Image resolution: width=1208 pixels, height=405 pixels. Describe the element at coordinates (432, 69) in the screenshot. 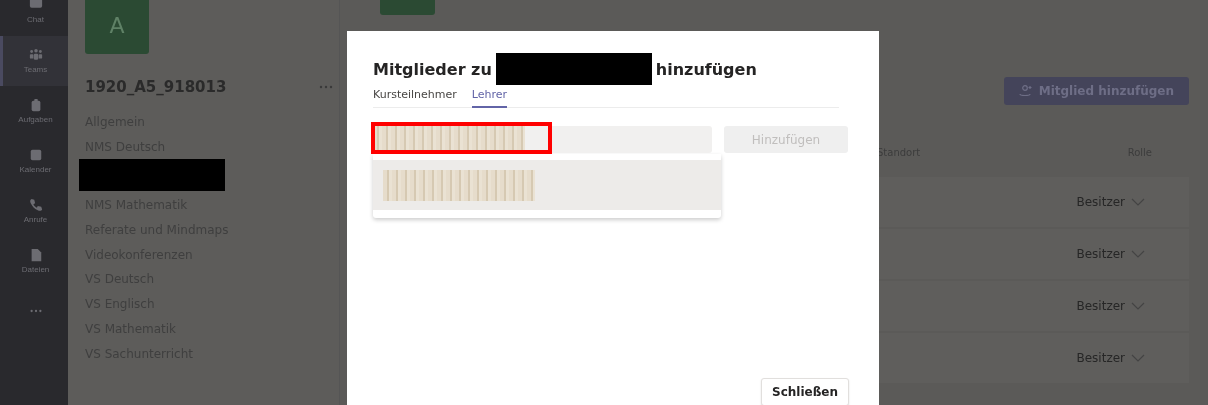

I see `dialog-title: Mitglieder zu` at that location.